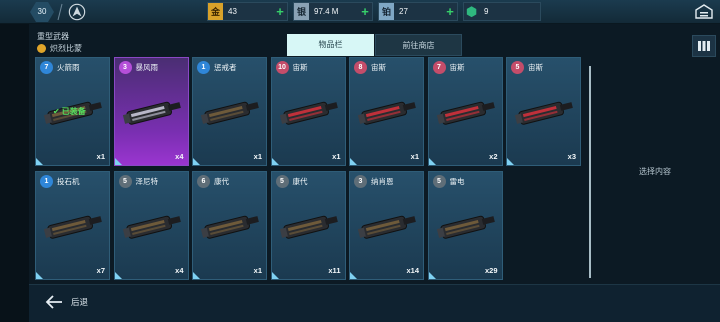  Describe the element at coordinates (374, 303) in the screenshot. I see `bottom-bar` at that location.